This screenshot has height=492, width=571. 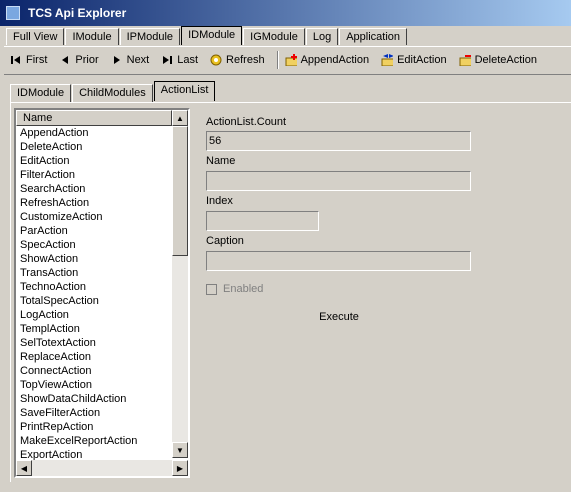 I want to click on first-button: First, so click(x=28, y=60).